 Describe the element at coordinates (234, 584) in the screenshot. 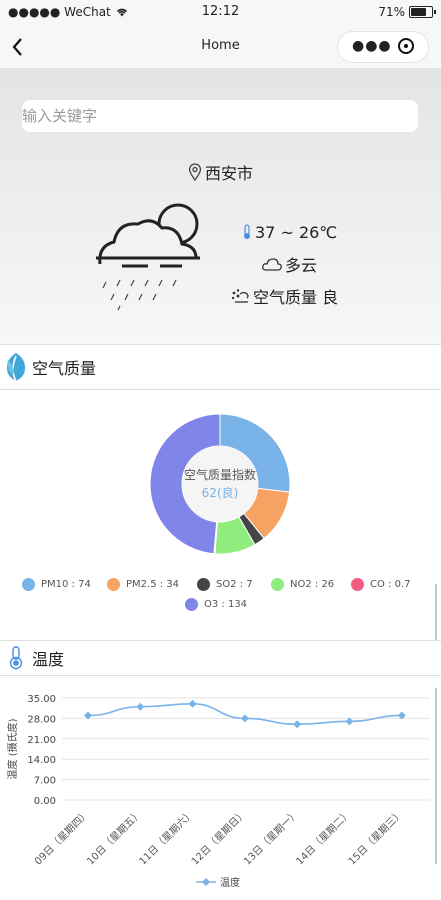

I see `legend-label: SO2 : 7` at that location.